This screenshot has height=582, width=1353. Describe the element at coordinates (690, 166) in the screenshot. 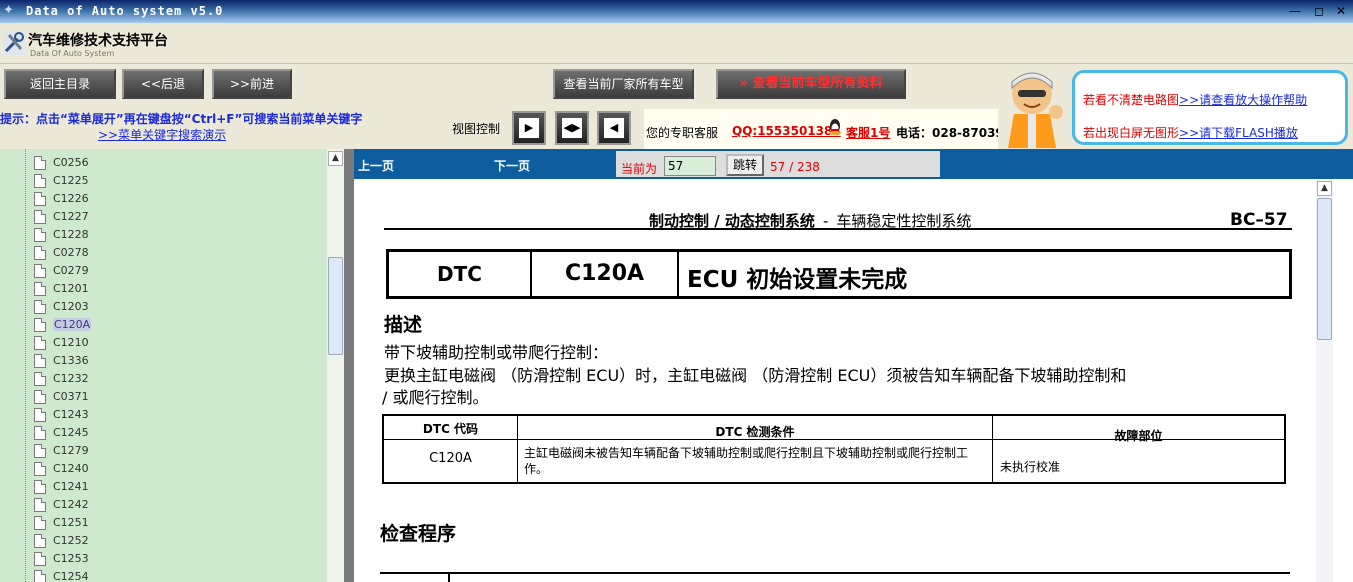

I see `page-number-input` at that location.